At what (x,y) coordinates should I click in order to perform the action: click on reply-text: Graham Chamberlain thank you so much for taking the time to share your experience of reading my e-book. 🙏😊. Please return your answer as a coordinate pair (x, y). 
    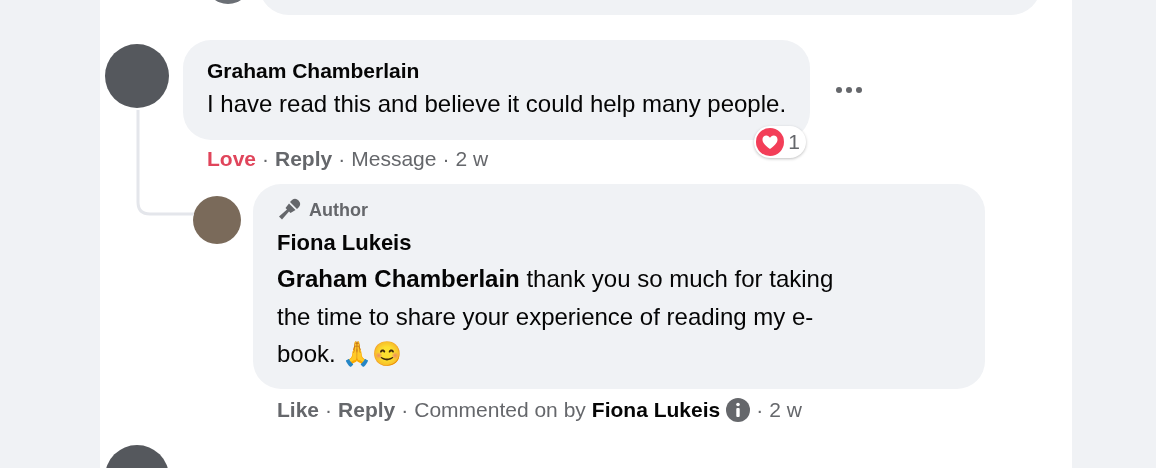
    Looking at the image, I should click on (556, 316).